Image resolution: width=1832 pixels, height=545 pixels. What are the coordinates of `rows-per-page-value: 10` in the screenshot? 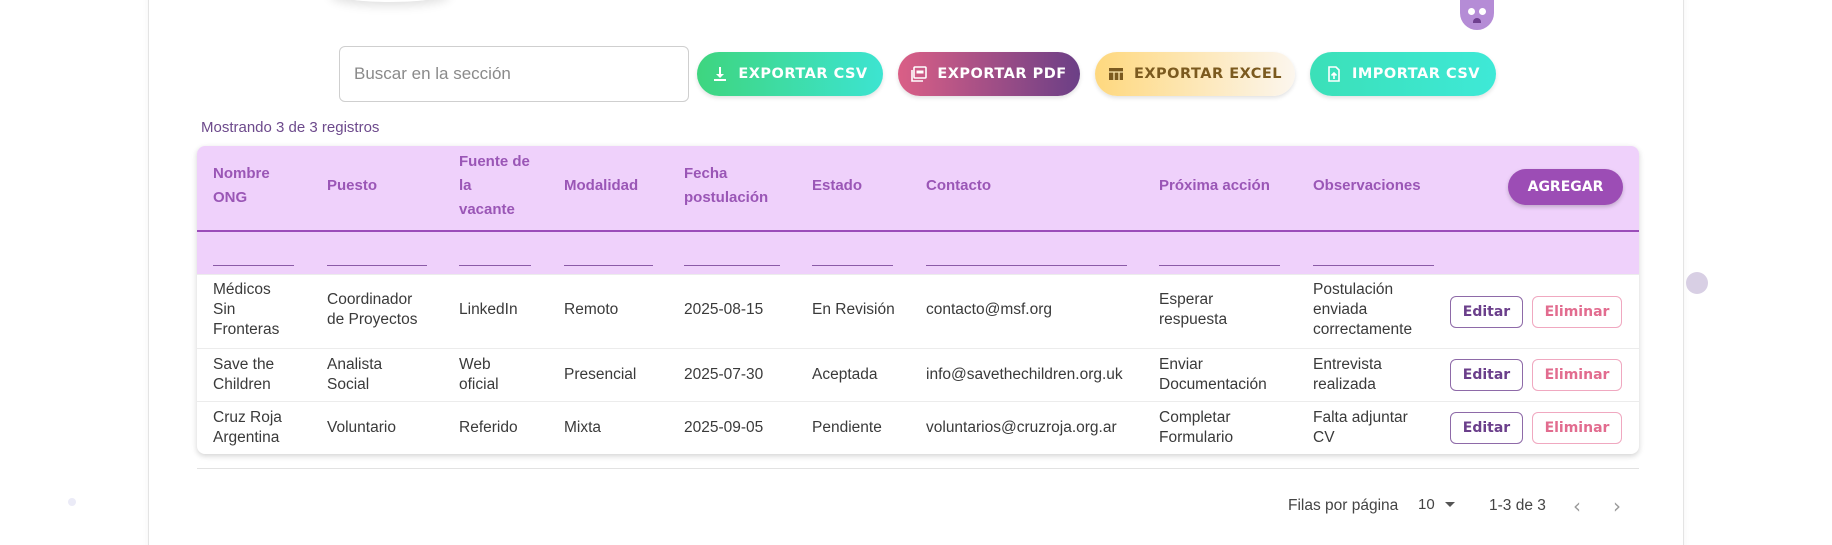 It's located at (1426, 504).